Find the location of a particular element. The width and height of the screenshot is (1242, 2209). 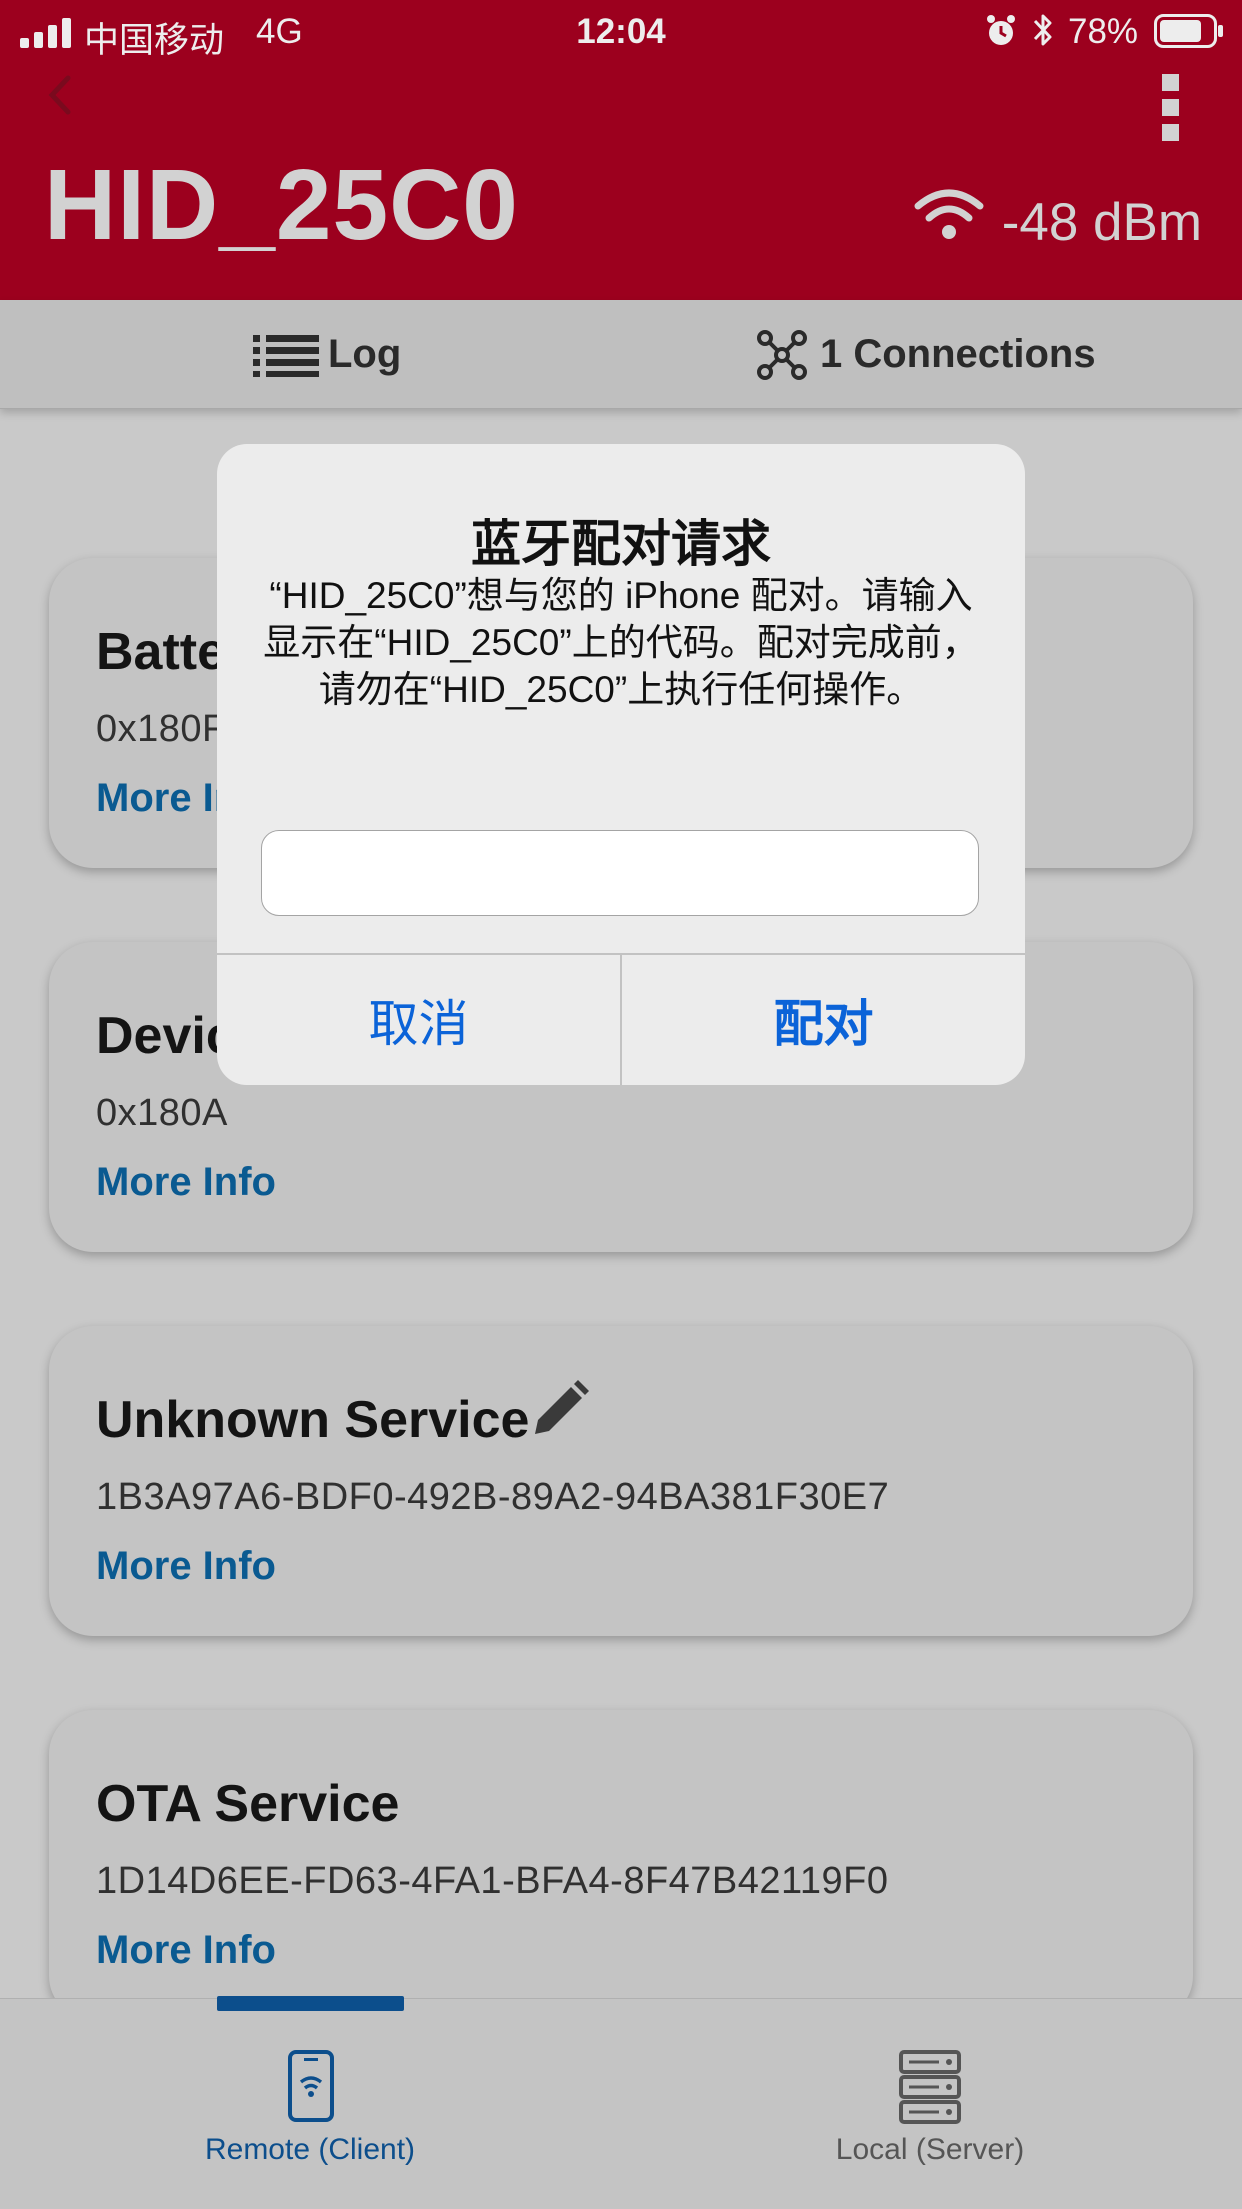

chevron-left-icon is located at coordinates (59, 95).